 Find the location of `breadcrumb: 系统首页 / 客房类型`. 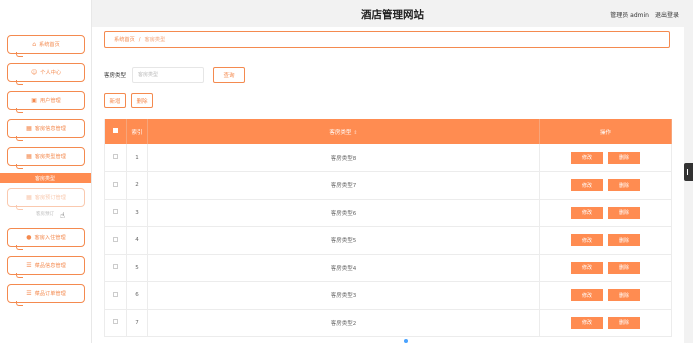

breadcrumb: 系统首页 / 客房类型 is located at coordinates (387, 39).